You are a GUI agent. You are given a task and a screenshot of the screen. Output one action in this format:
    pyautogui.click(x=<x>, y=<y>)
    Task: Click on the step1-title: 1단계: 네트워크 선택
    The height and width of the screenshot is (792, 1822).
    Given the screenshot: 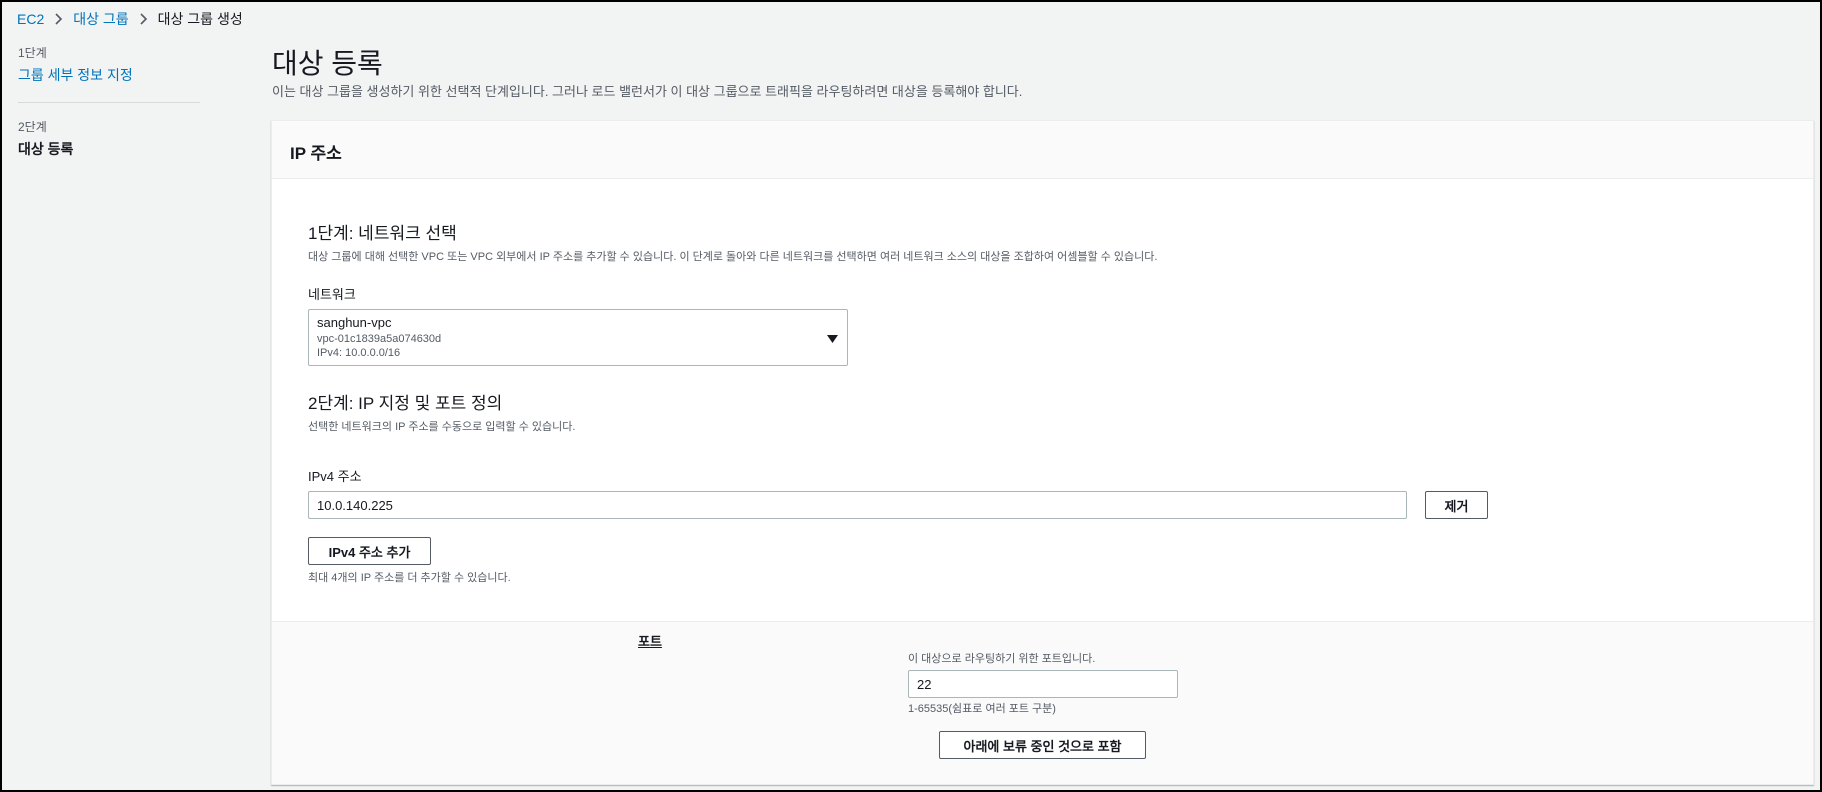 What is the action you would take?
    pyautogui.click(x=382, y=233)
    